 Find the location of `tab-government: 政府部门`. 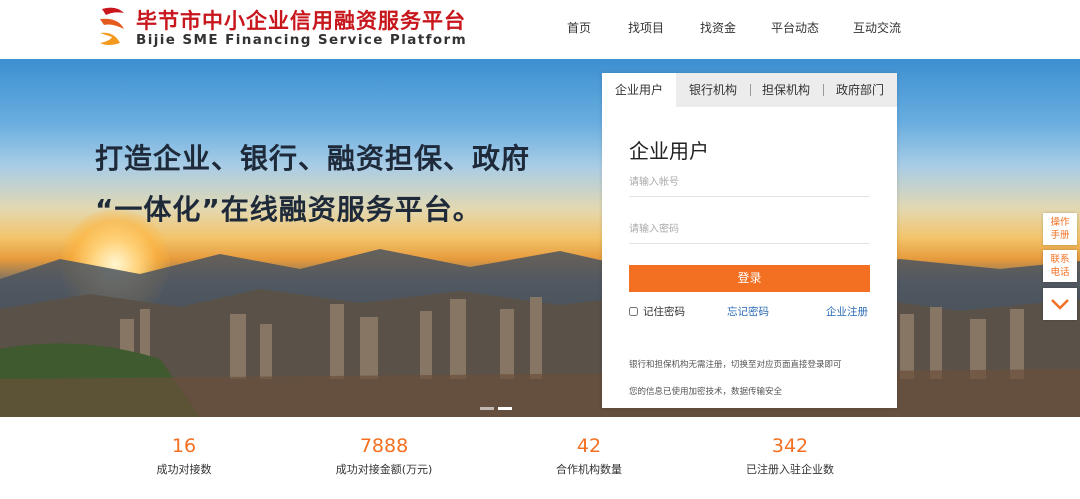

tab-government: 政府部门 is located at coordinates (860, 90).